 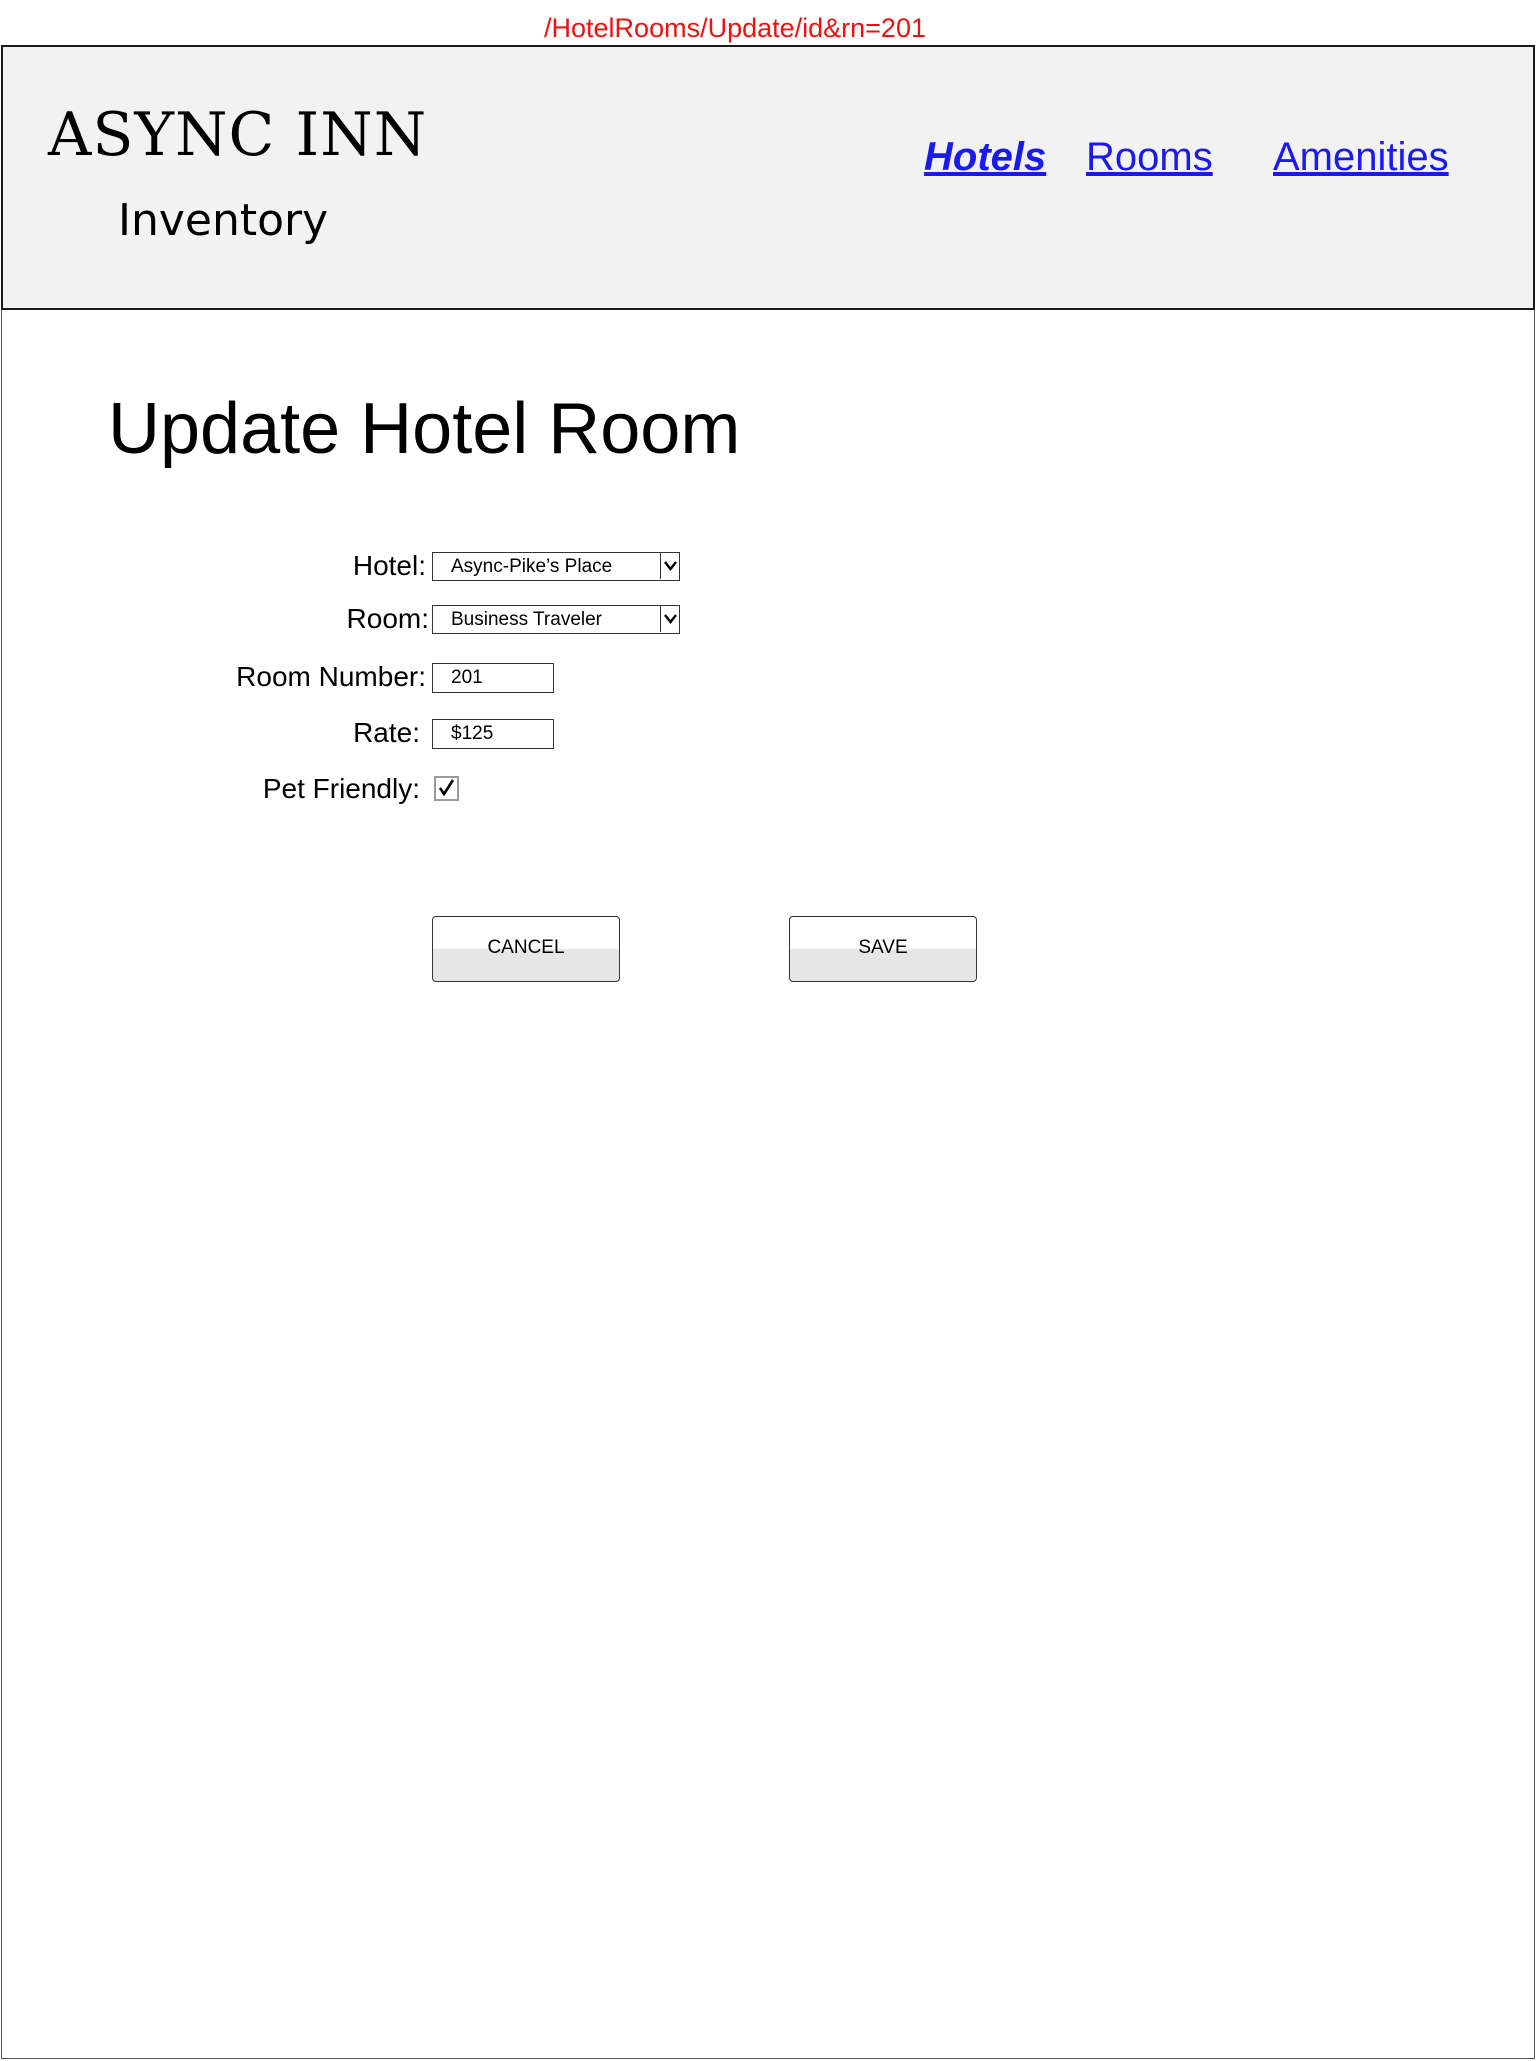 I want to click on checkmark-icon, so click(x=446, y=788).